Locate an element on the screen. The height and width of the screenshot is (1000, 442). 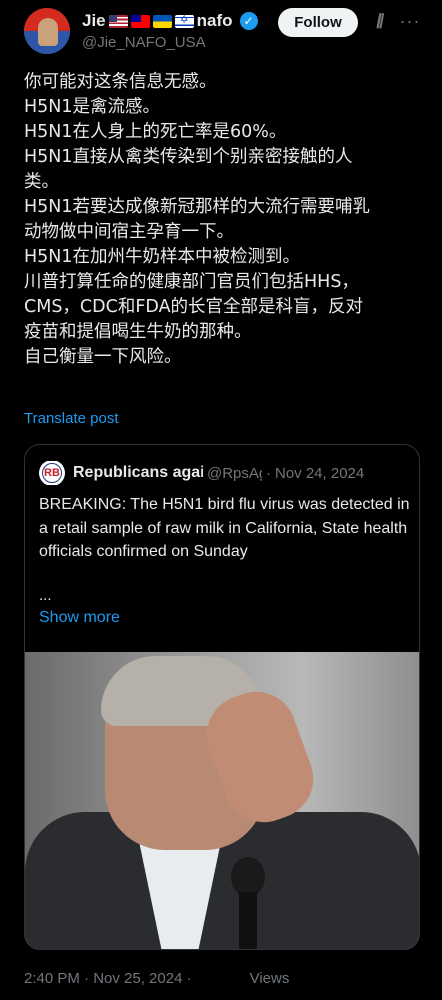
quoted-author-handle: @RpsAgainstTrump is located at coordinates (234, 473).